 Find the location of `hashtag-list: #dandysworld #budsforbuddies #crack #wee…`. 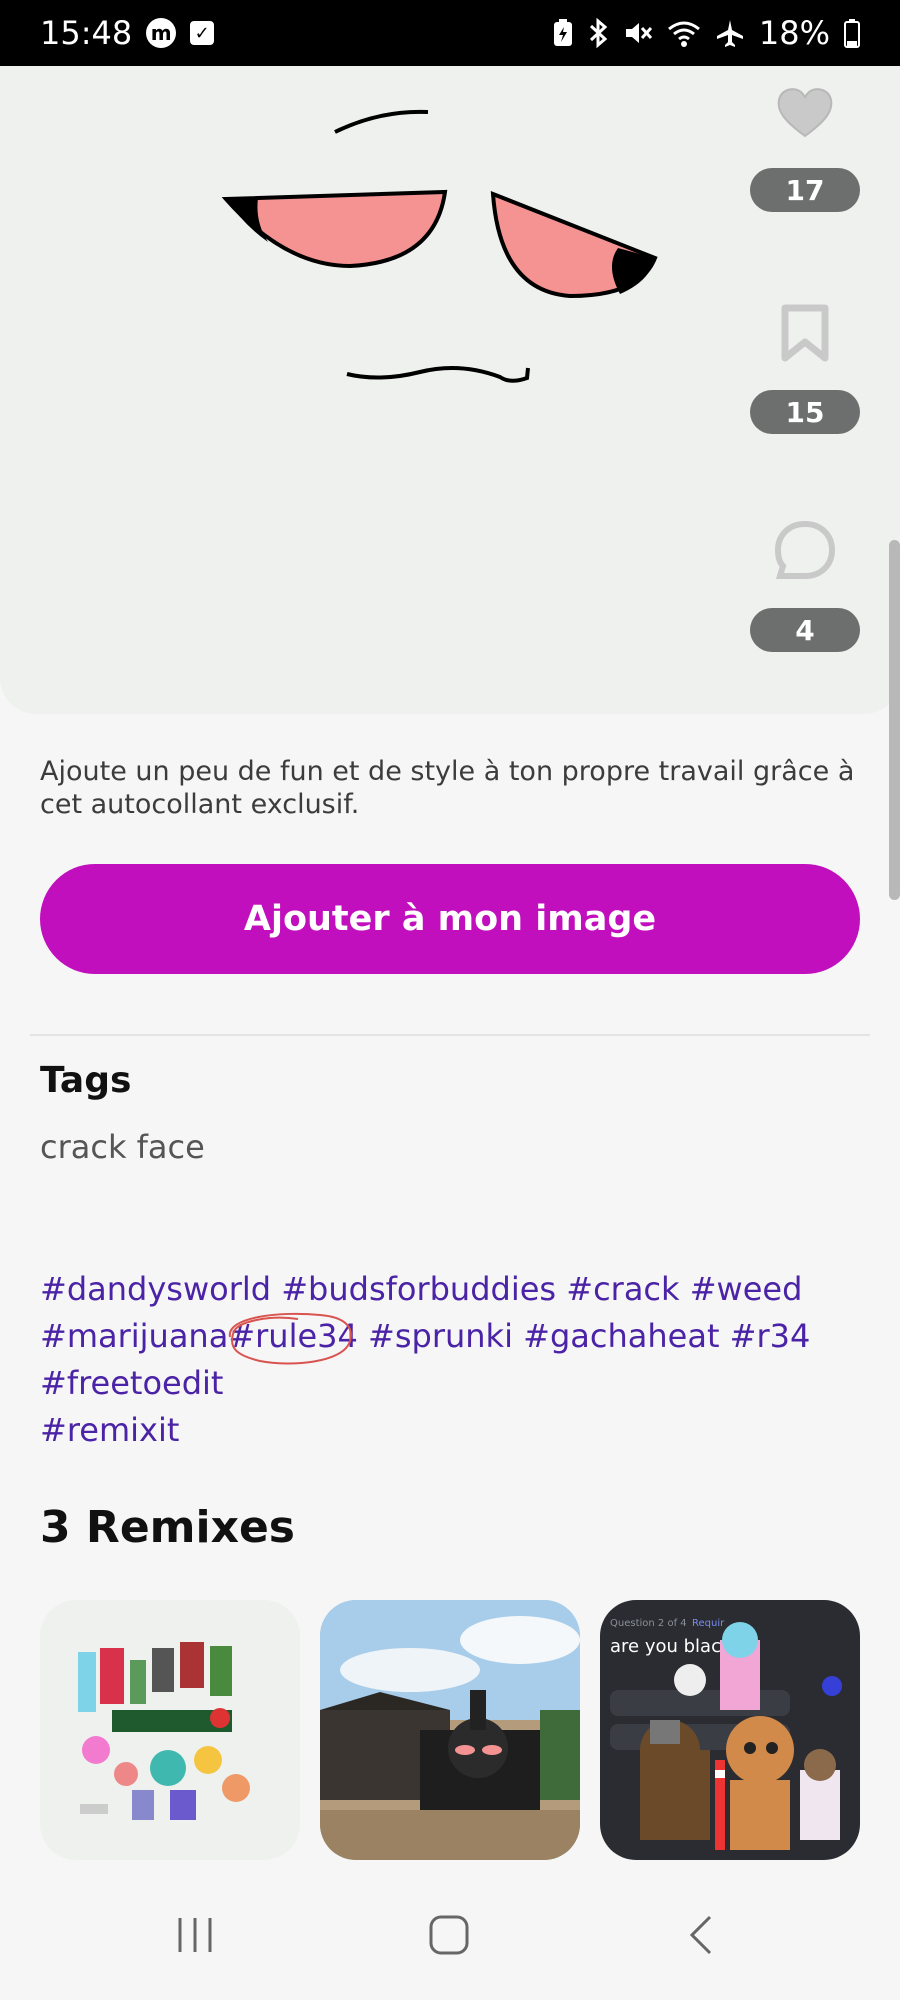

hashtag-list: #dandysworld #budsforbuddies #crack #wee… is located at coordinates (450, 1360).